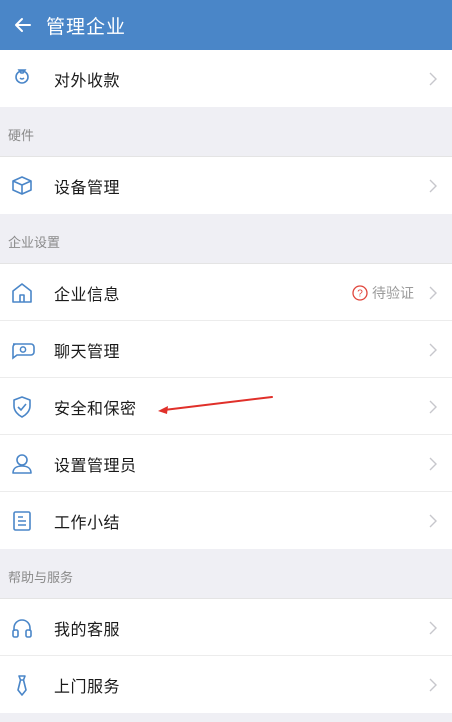 The image size is (452, 722). Describe the element at coordinates (87, 686) in the screenshot. I see `menu-item-label: 上门服务` at that location.